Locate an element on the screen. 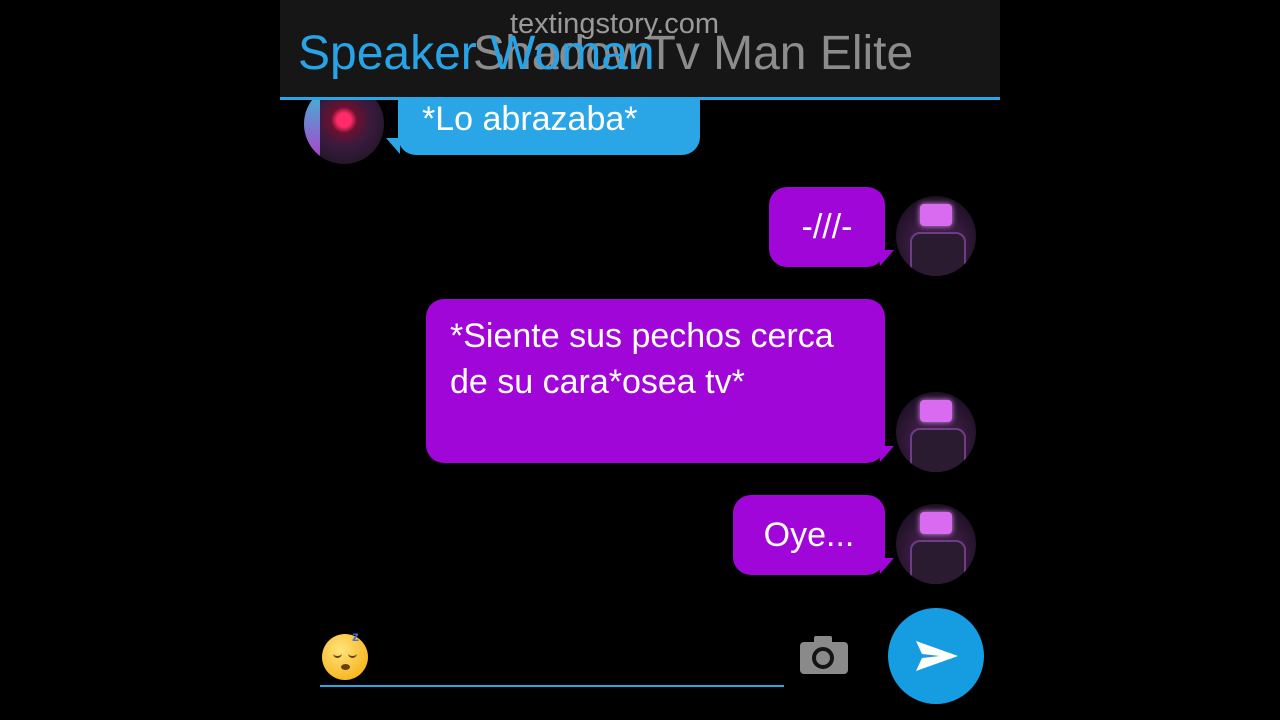 Image resolution: width=1280 pixels, height=720 pixels. watermark: textingstory.com is located at coordinates (614, 24).